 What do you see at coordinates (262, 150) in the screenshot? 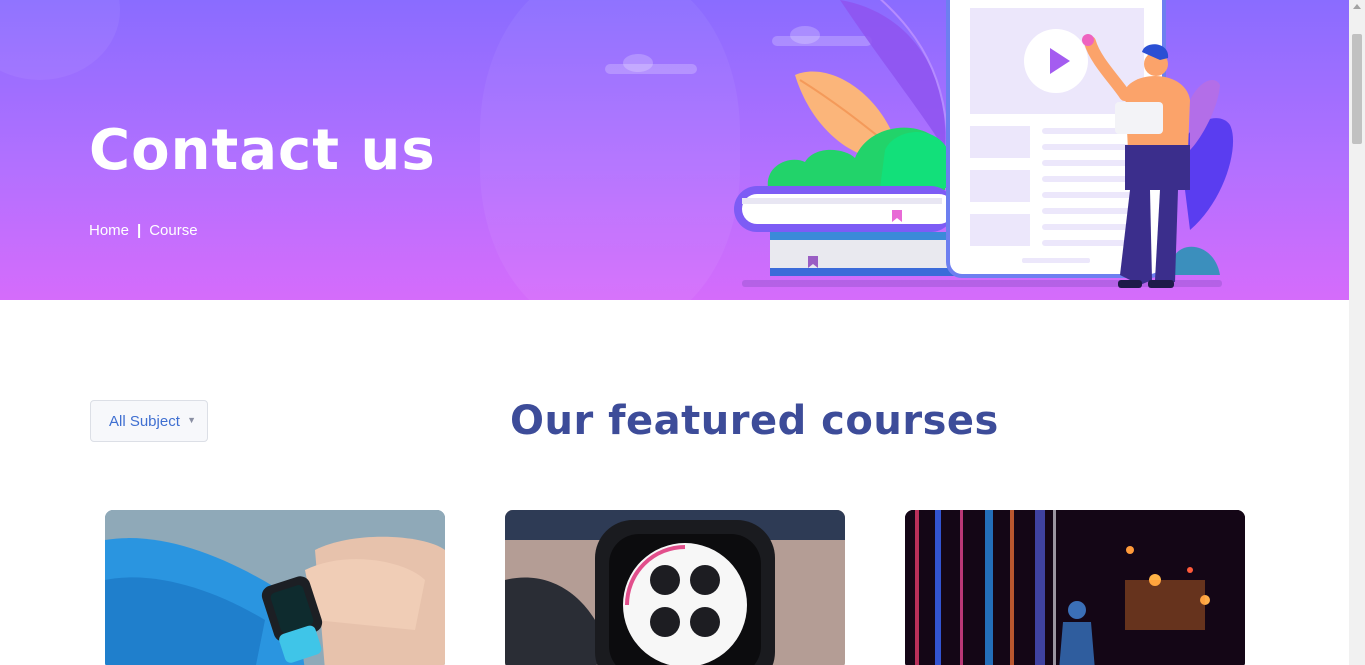
I see `page-title: Contact us` at bounding box center [262, 150].